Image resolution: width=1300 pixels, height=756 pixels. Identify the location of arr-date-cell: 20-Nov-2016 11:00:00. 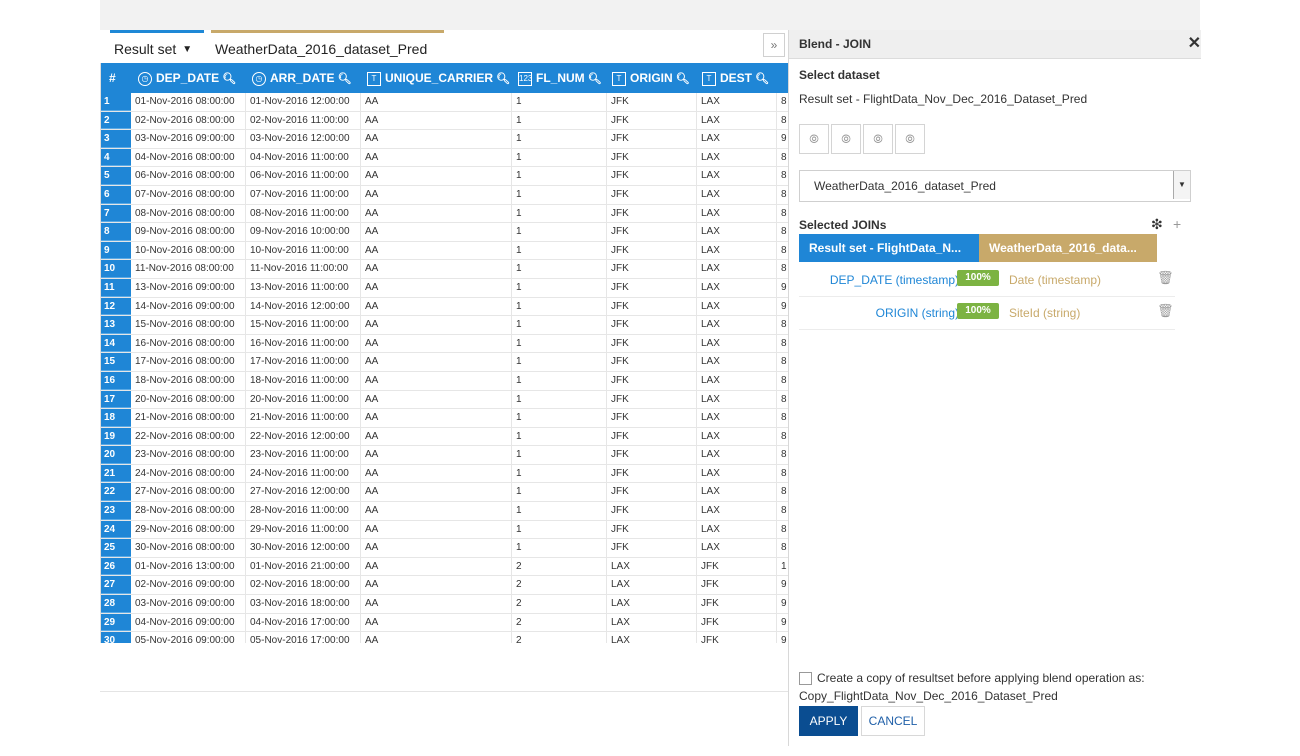
(303, 399).